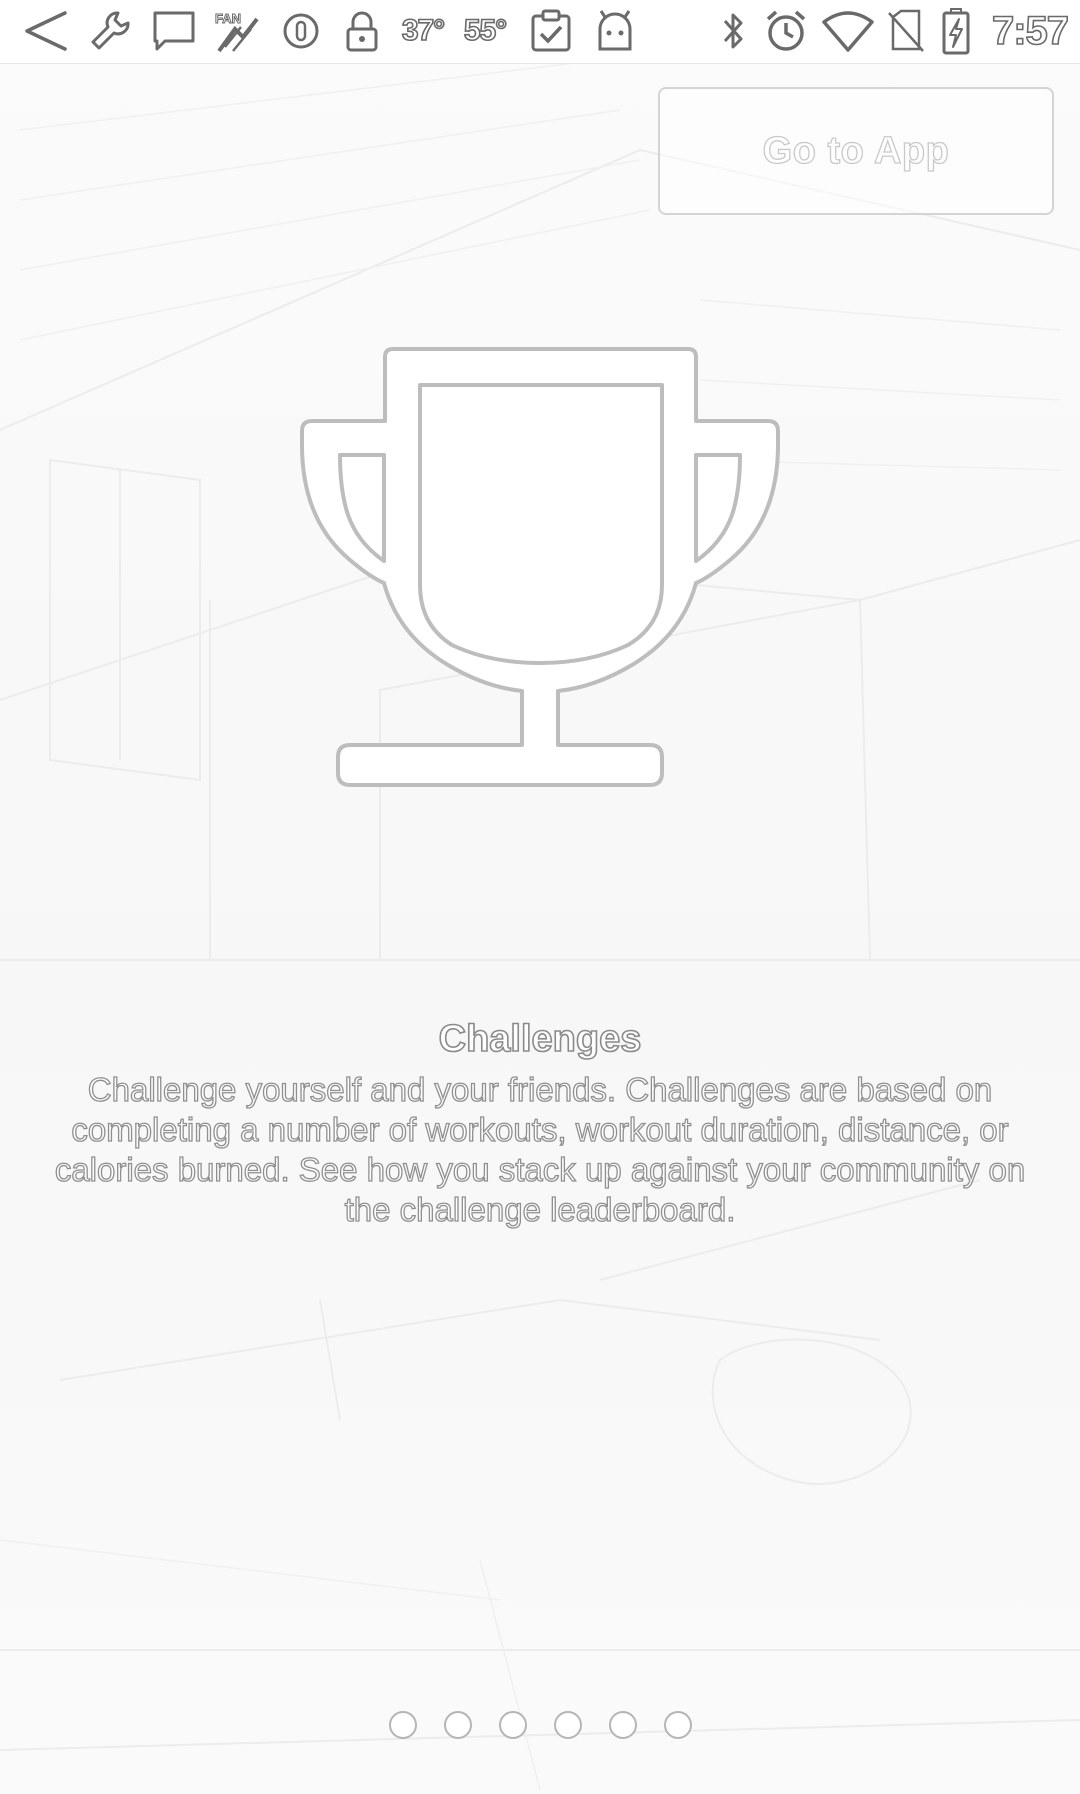 The height and width of the screenshot is (1794, 1080). What do you see at coordinates (551, 31) in the screenshot?
I see `clipboard-check-icon` at bounding box center [551, 31].